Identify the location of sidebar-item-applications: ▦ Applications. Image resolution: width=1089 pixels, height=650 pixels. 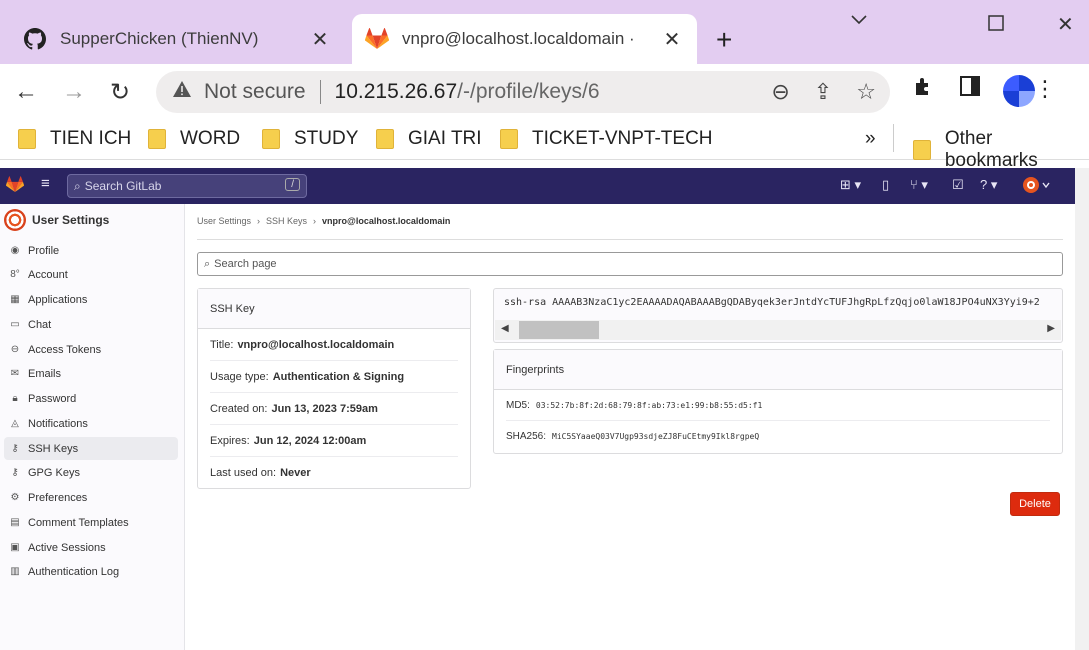
(91, 299).